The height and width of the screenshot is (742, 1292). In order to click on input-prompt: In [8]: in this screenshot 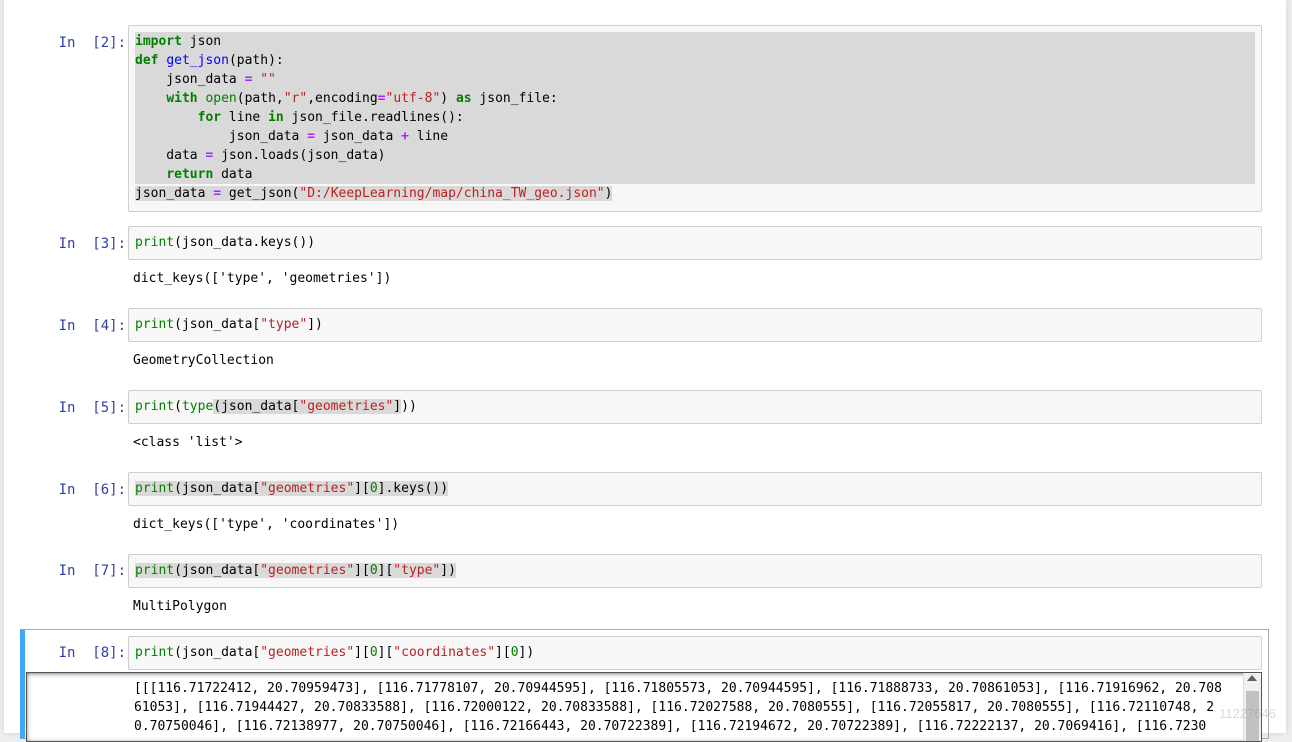, I will do `click(92, 653)`.